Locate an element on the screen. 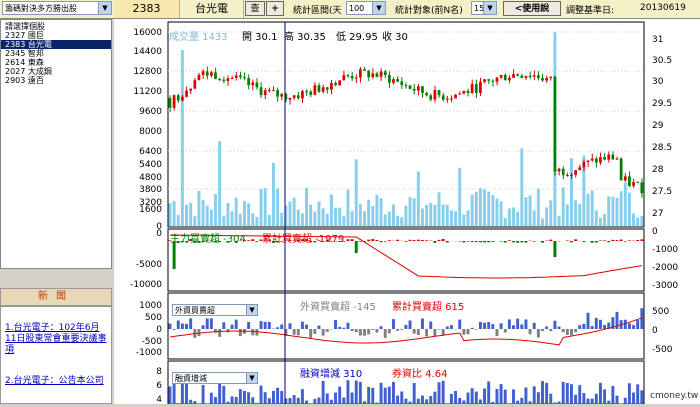 This screenshot has width=700, height=407. period-select: 100 ▼ is located at coordinates (366, 8).